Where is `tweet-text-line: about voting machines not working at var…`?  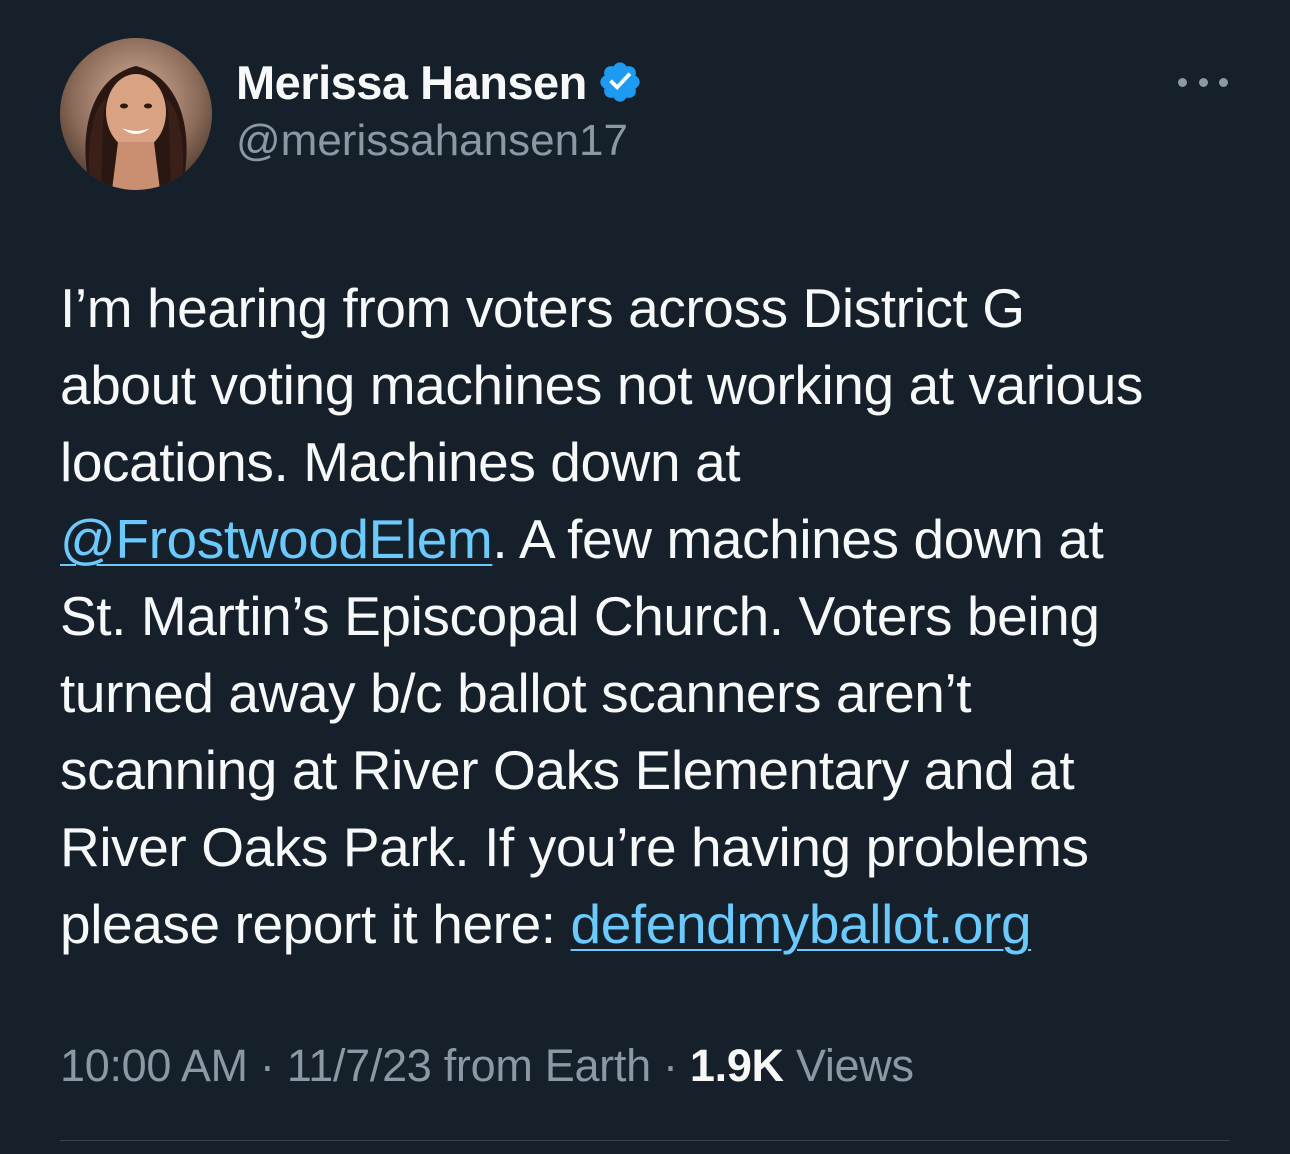
tweet-text-line: about voting machines not working at var… is located at coordinates (655, 385).